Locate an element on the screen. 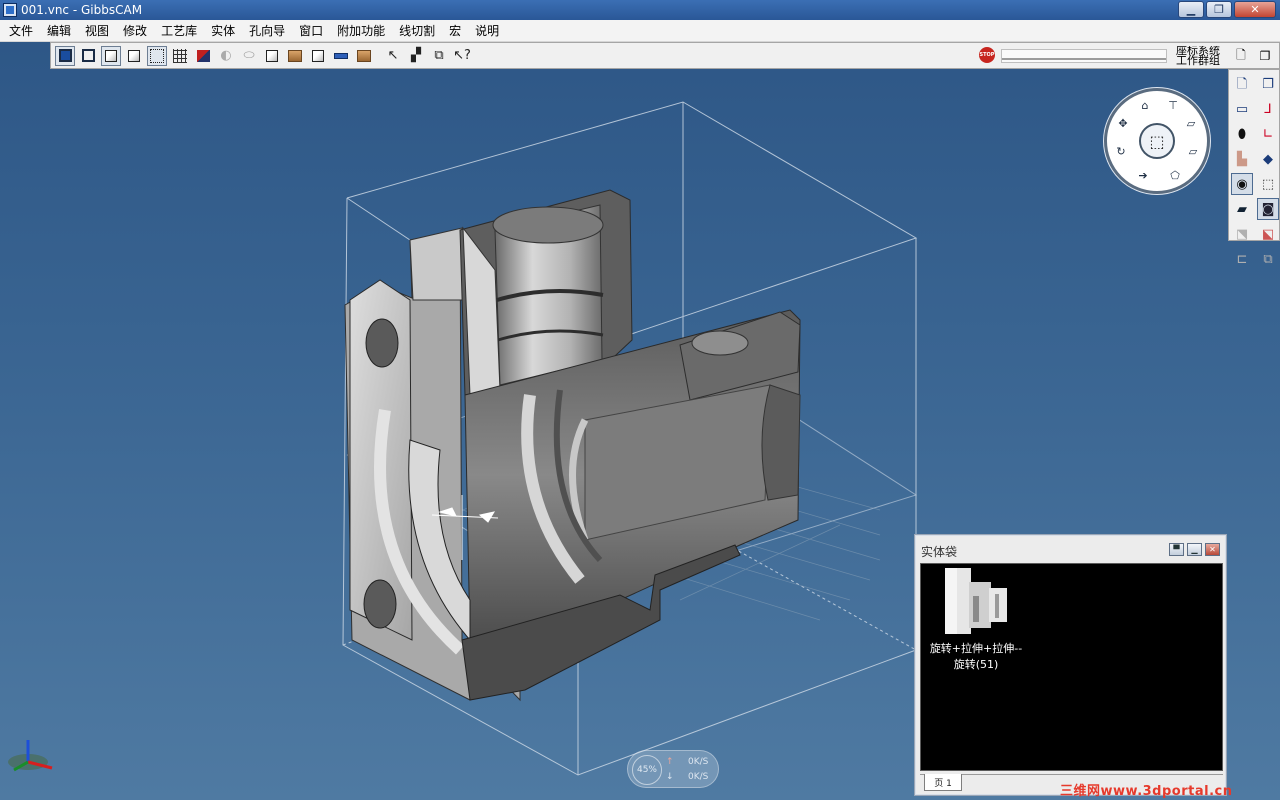 The height and width of the screenshot is (800, 1280). cpu-percent: 45% is located at coordinates (647, 770).